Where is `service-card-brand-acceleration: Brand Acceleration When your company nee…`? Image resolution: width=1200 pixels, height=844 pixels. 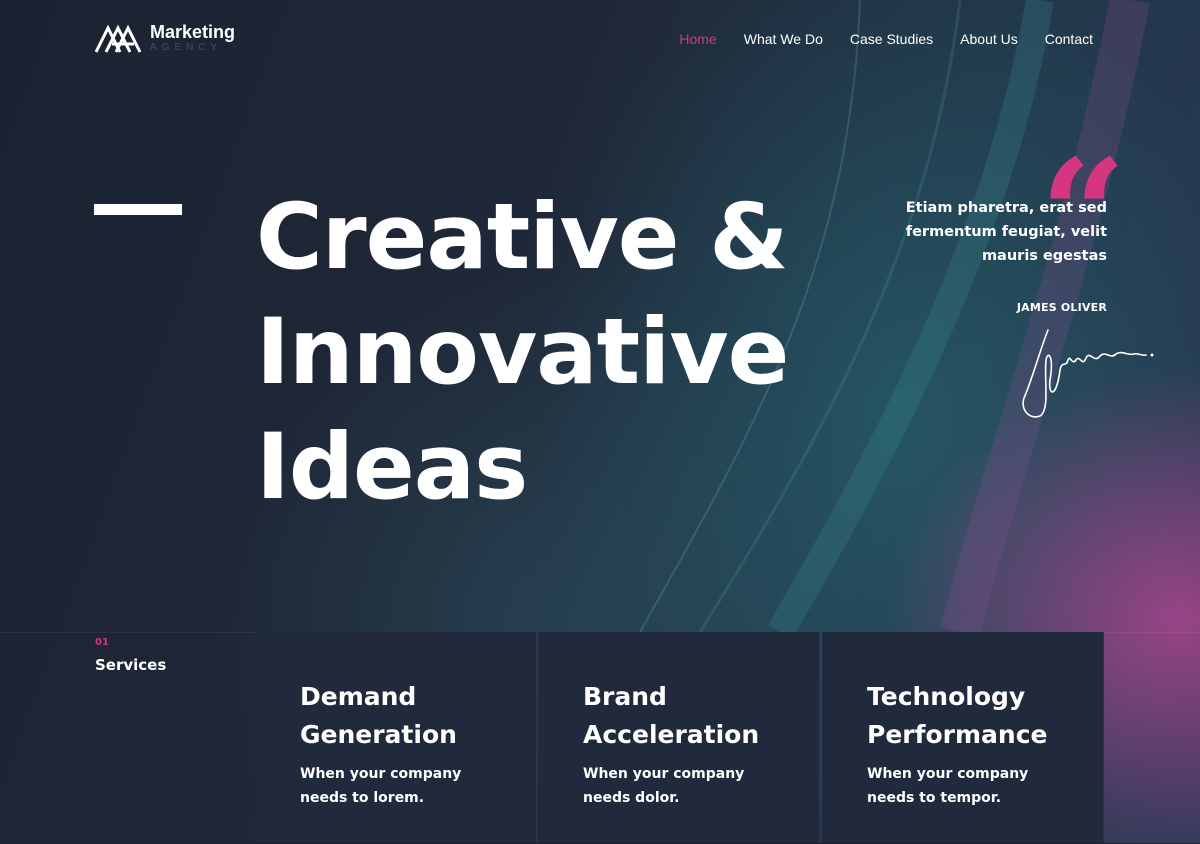 service-card-brand-acceleration: Brand Acceleration When your company nee… is located at coordinates (679, 737).